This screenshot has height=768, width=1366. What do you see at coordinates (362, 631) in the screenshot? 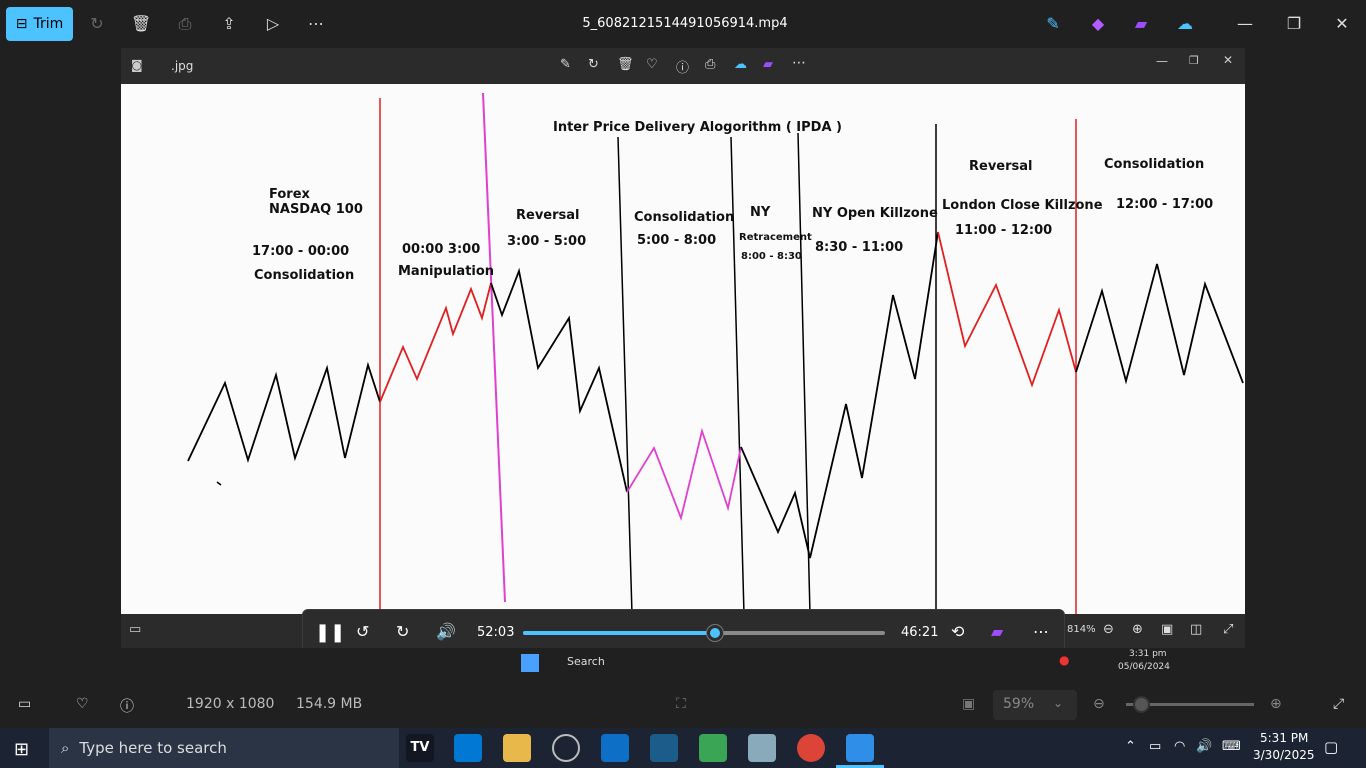
I see `rewind-10-icon: ↺` at bounding box center [362, 631].